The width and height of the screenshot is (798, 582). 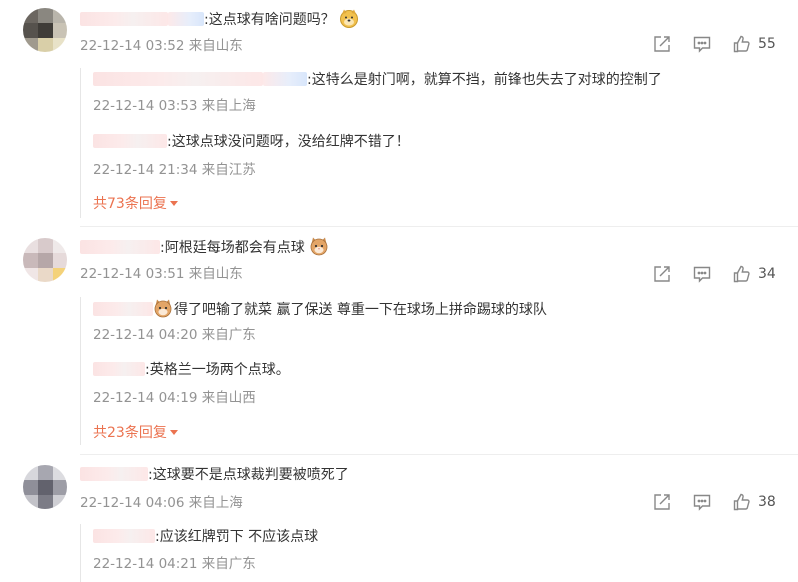 What do you see at coordinates (145, 335) in the screenshot?
I see `reply-time: 22-12-14 04:20` at bounding box center [145, 335].